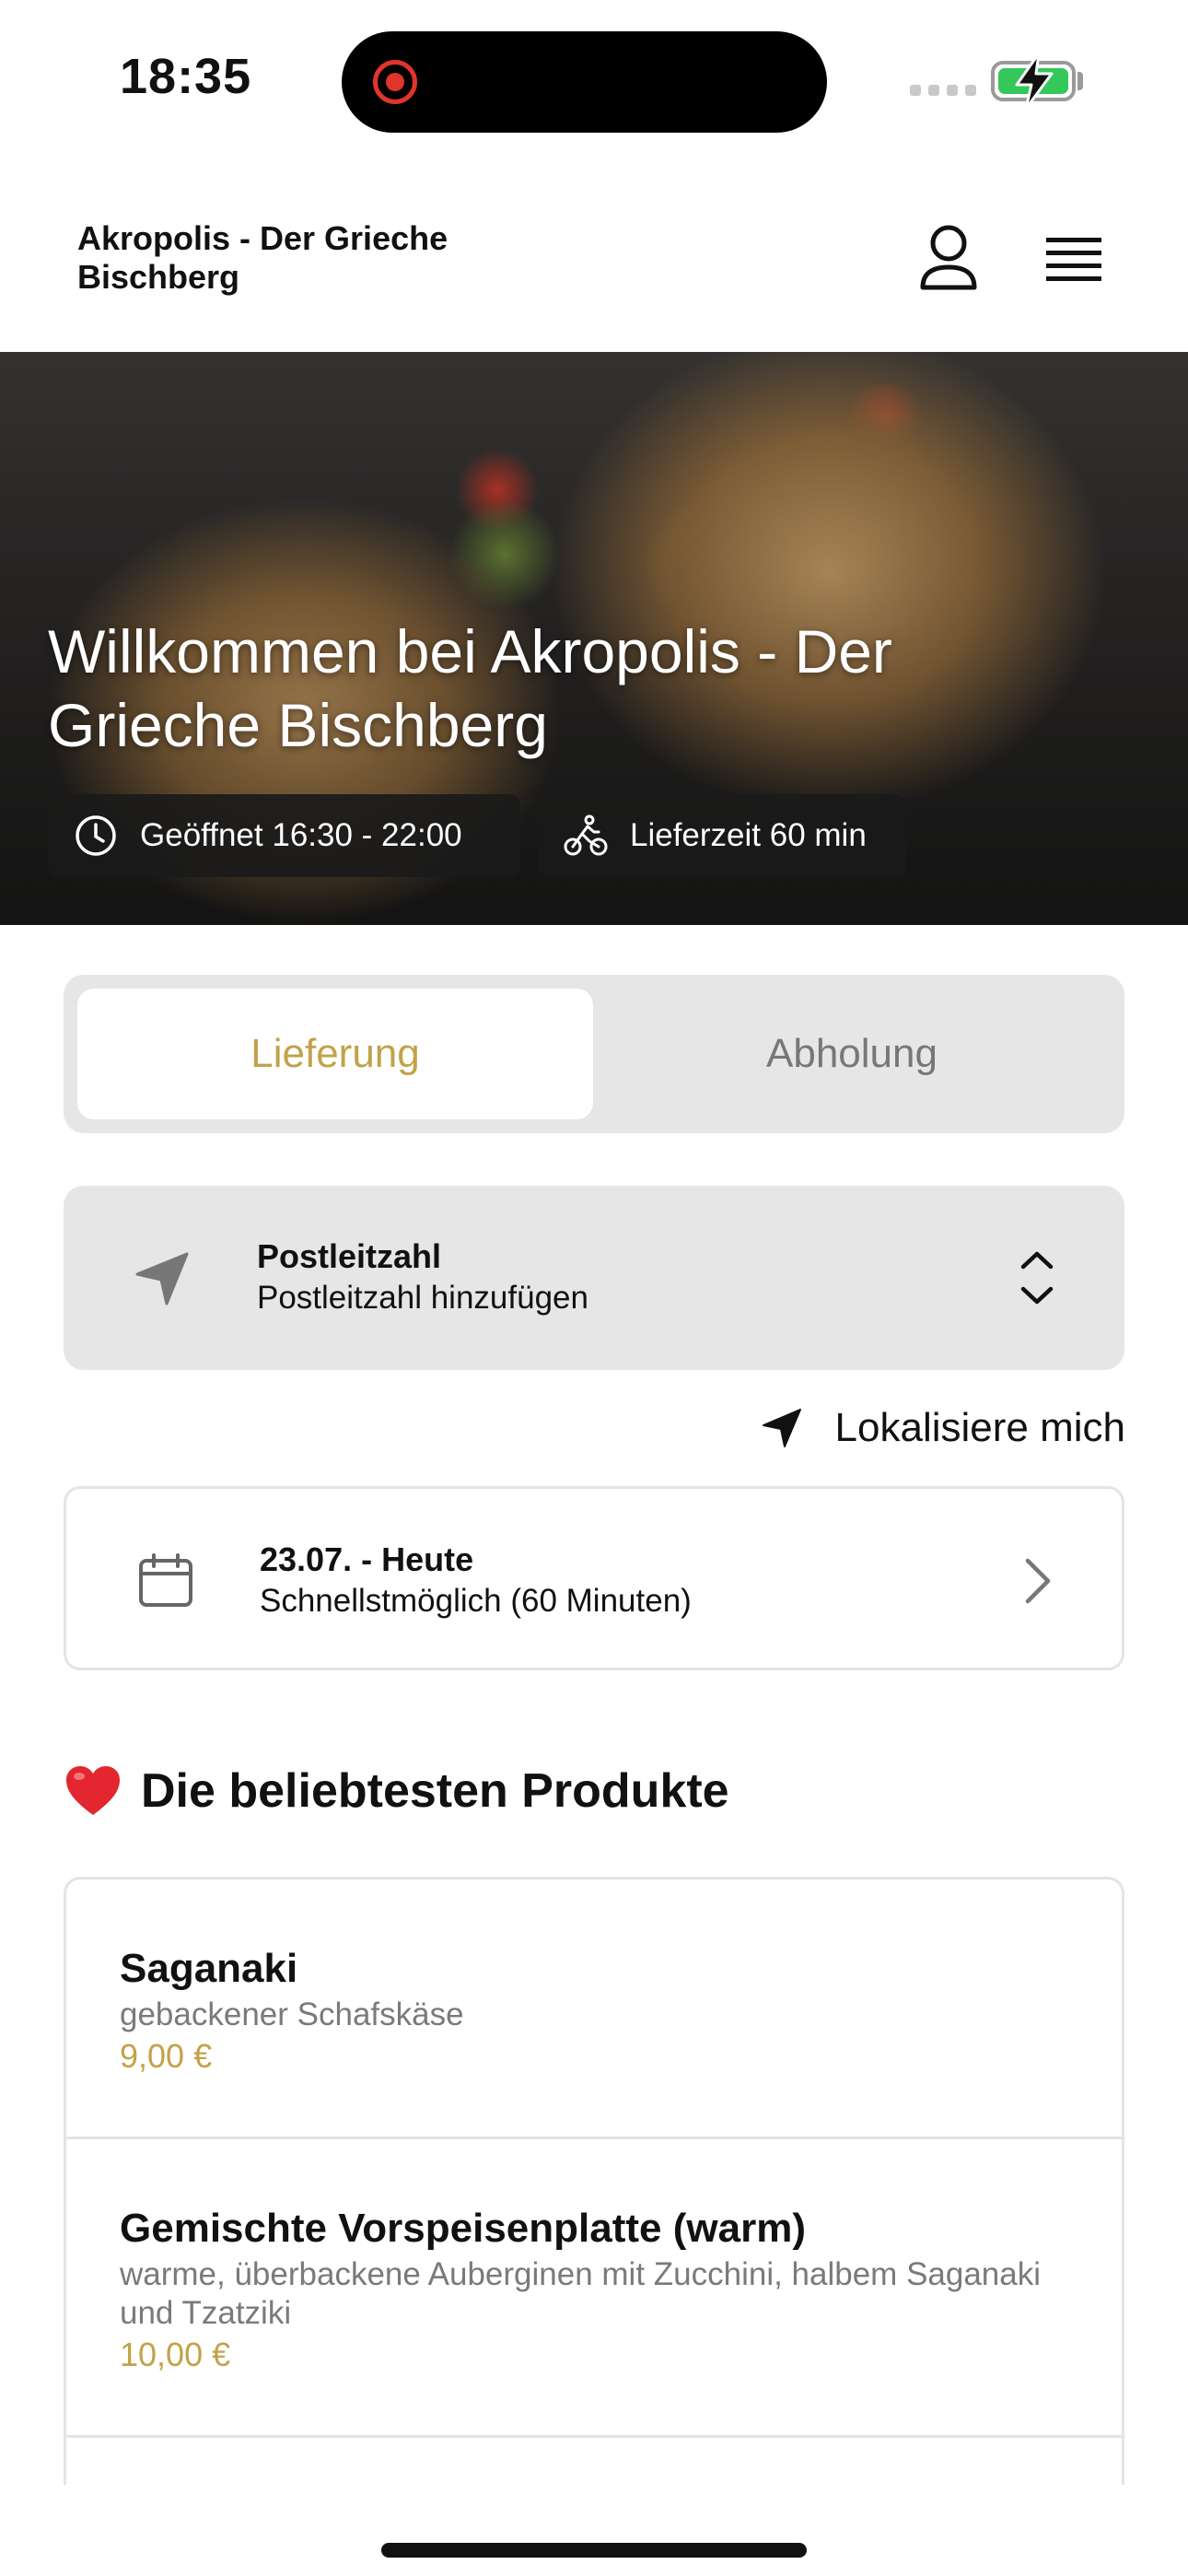  I want to click on battery-cap, so click(1080, 81).